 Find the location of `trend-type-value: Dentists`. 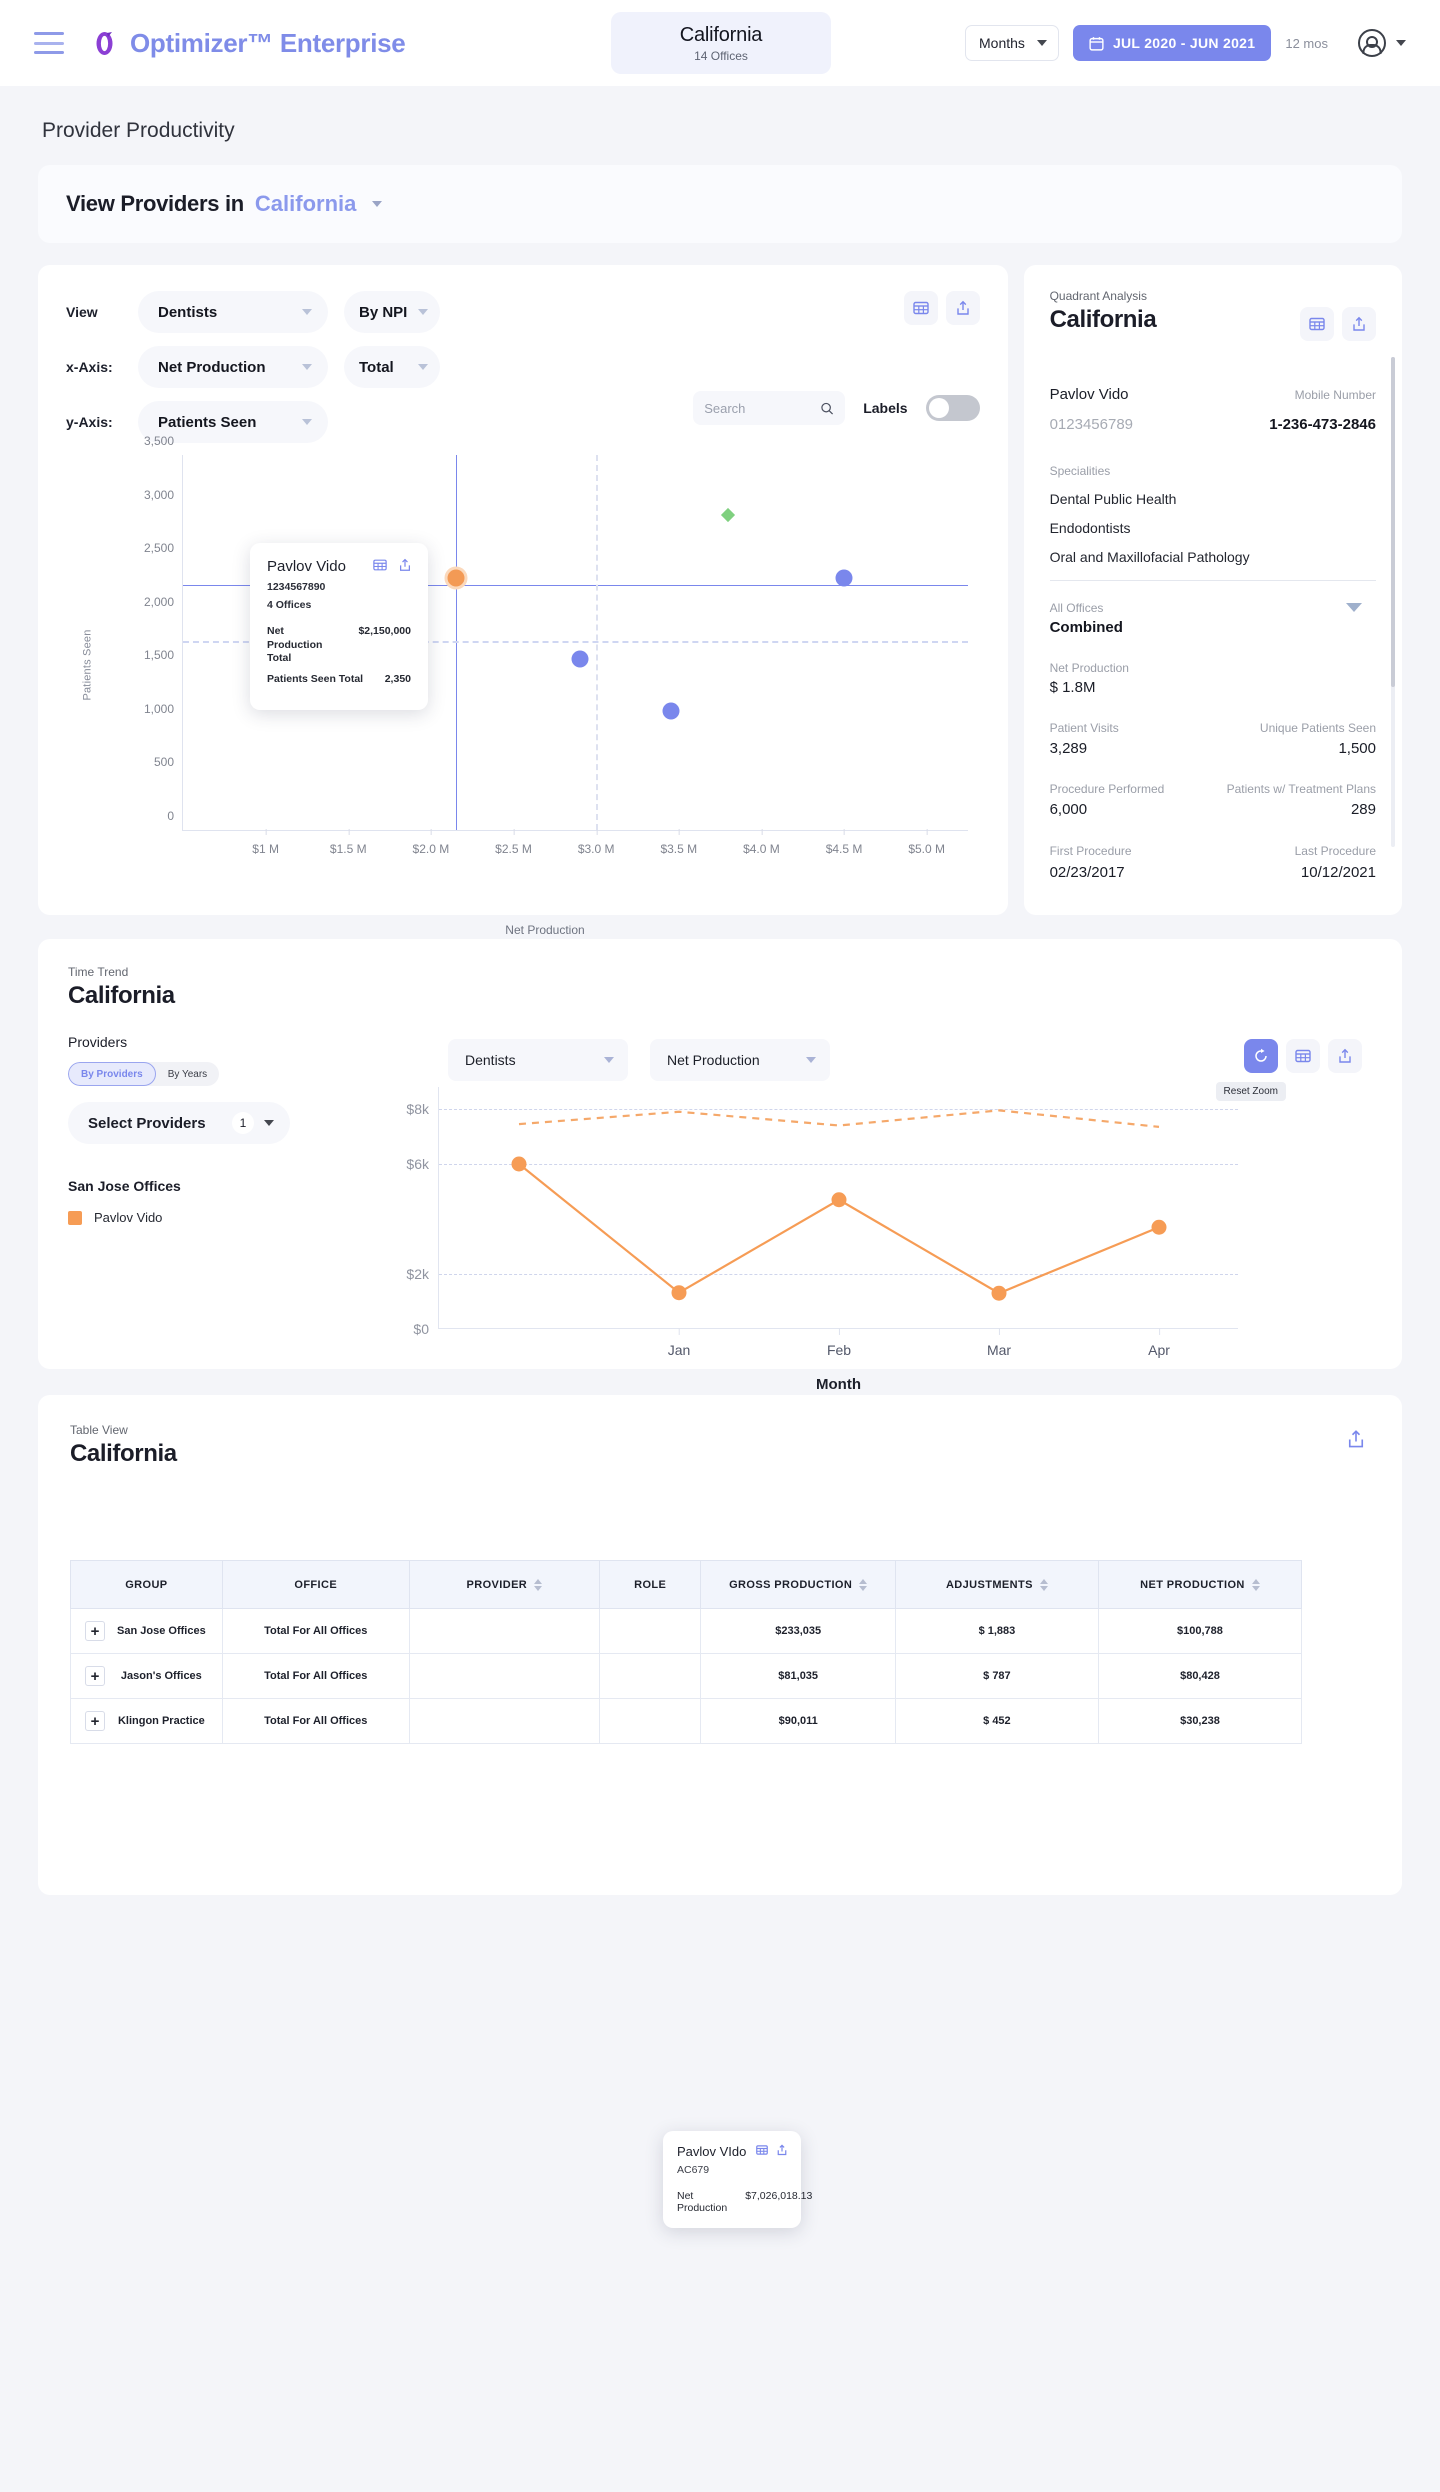

trend-type-value: Dentists is located at coordinates (490, 1060).